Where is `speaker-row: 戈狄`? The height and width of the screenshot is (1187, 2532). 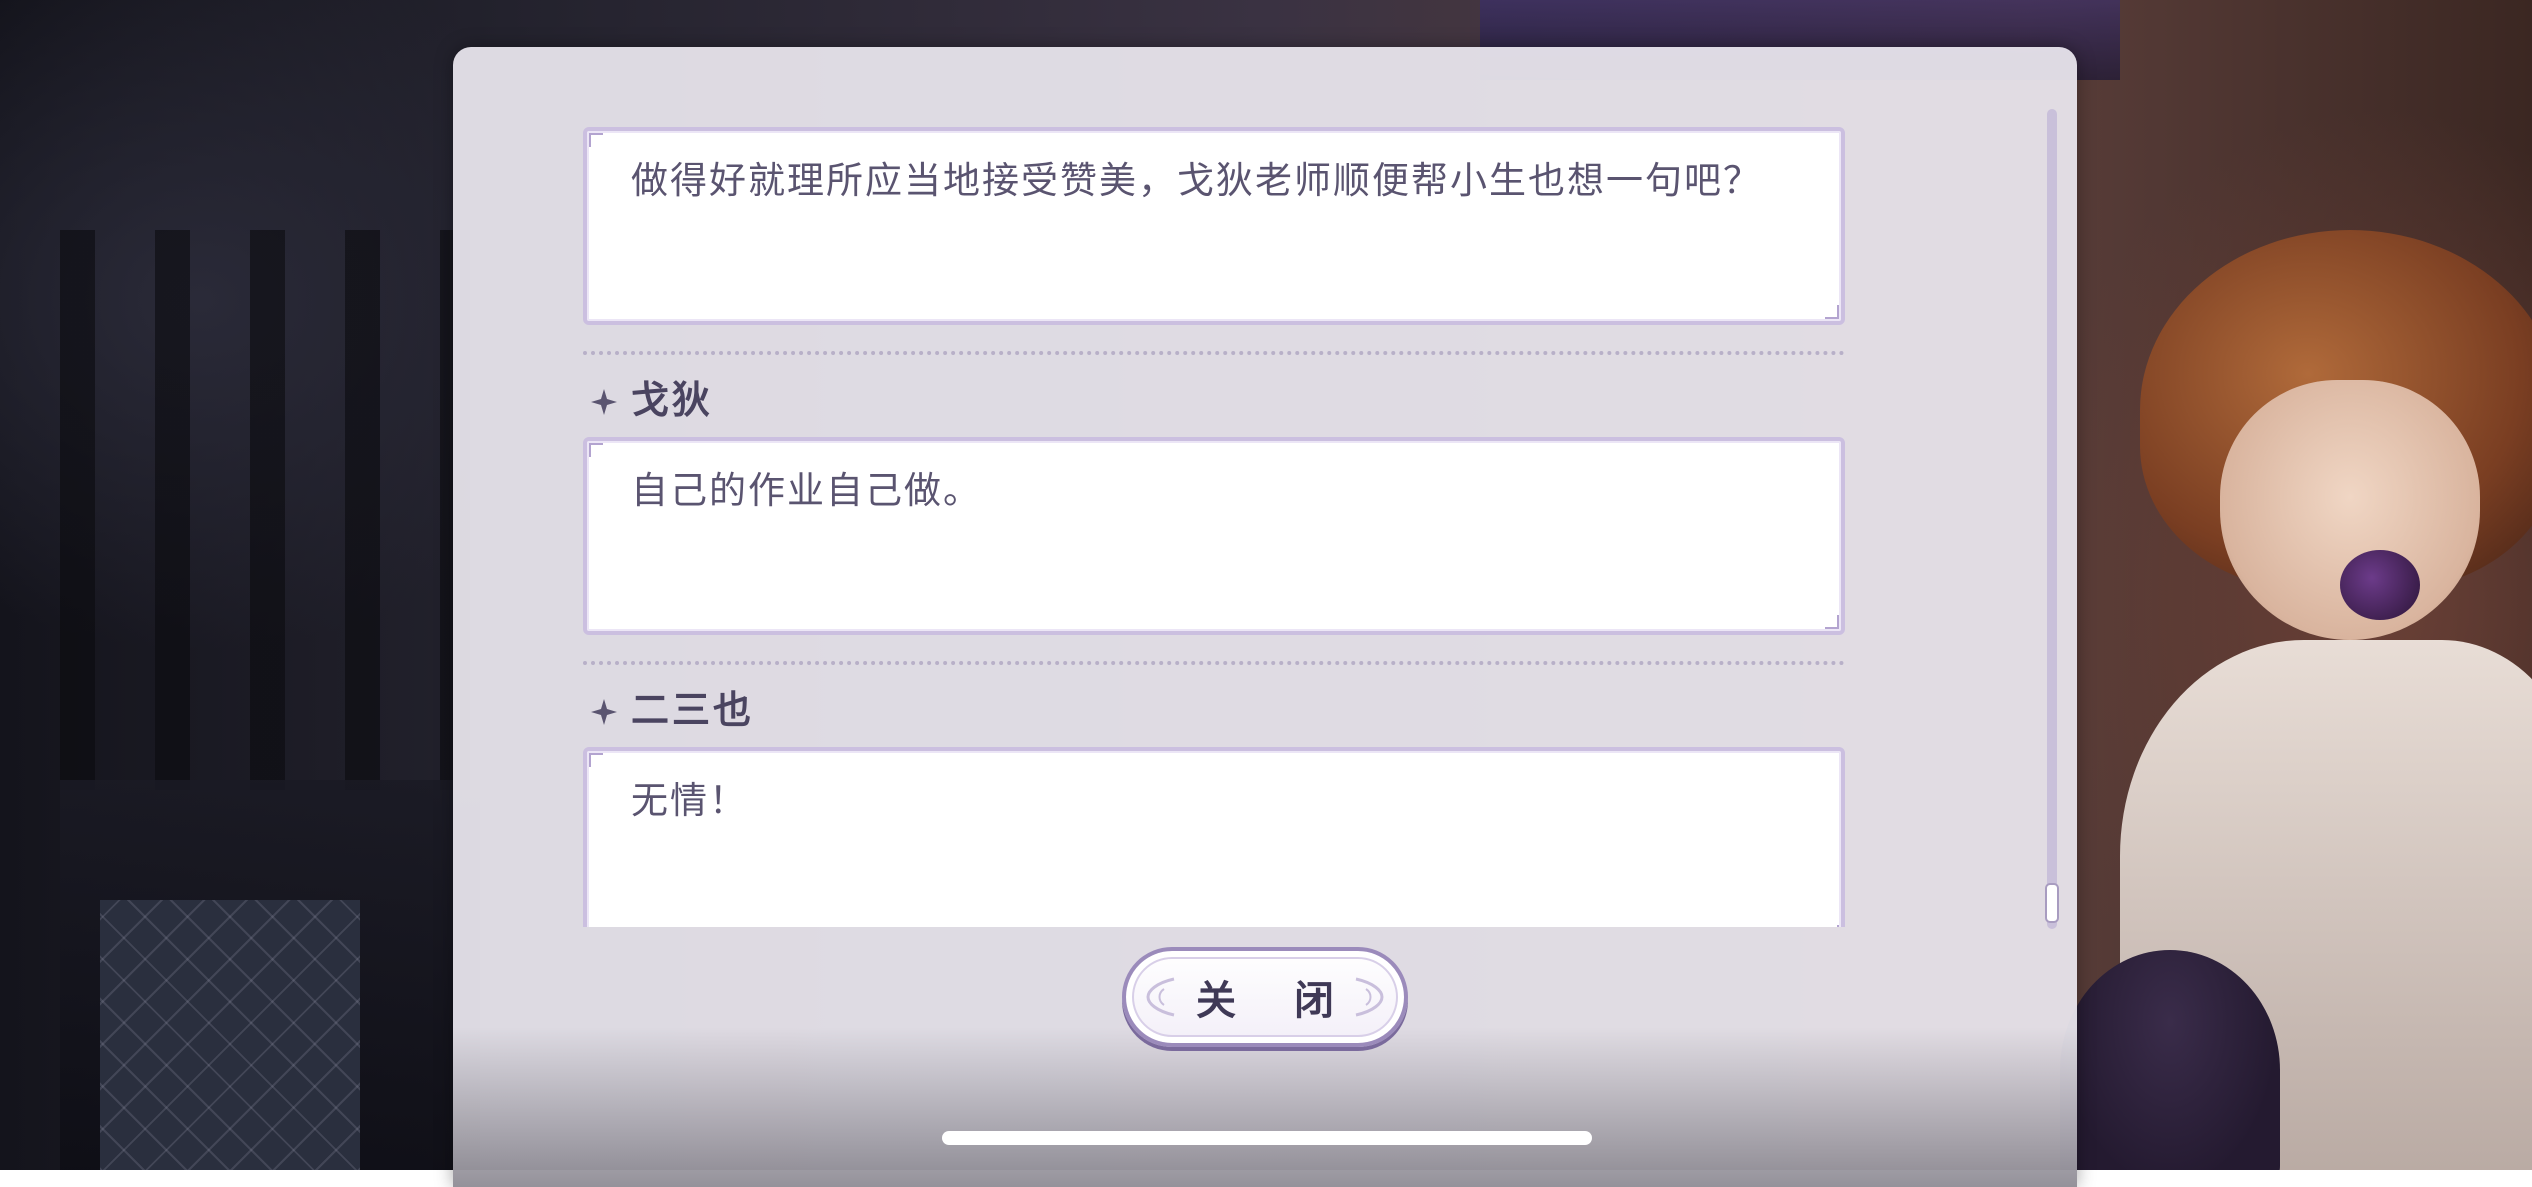
speaker-row: 戈狄 is located at coordinates (1221, 396).